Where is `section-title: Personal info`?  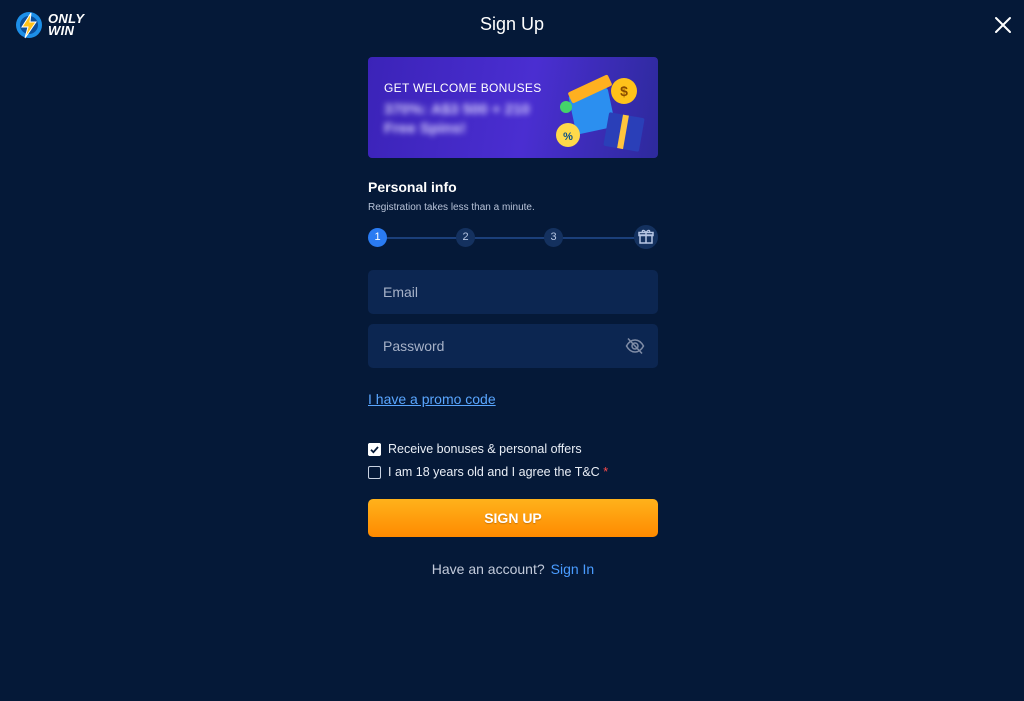
section-title: Personal info is located at coordinates (412, 187).